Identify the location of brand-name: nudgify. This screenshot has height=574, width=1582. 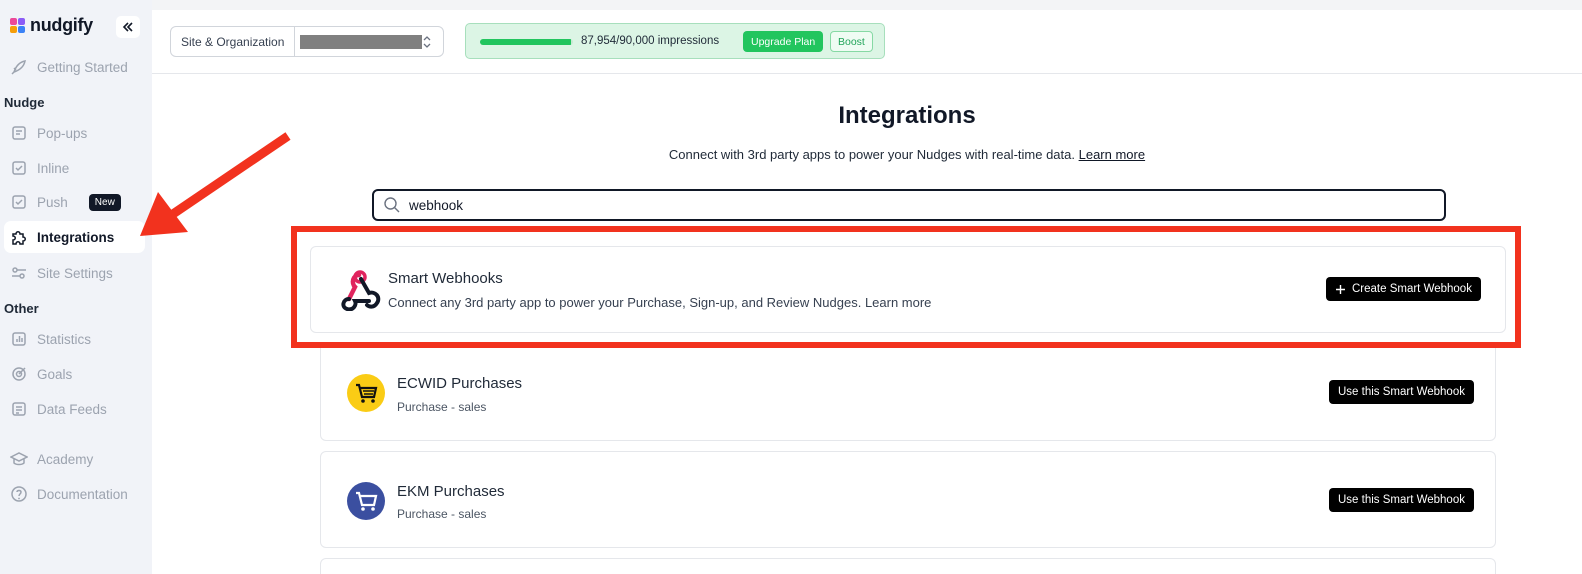
(61, 25).